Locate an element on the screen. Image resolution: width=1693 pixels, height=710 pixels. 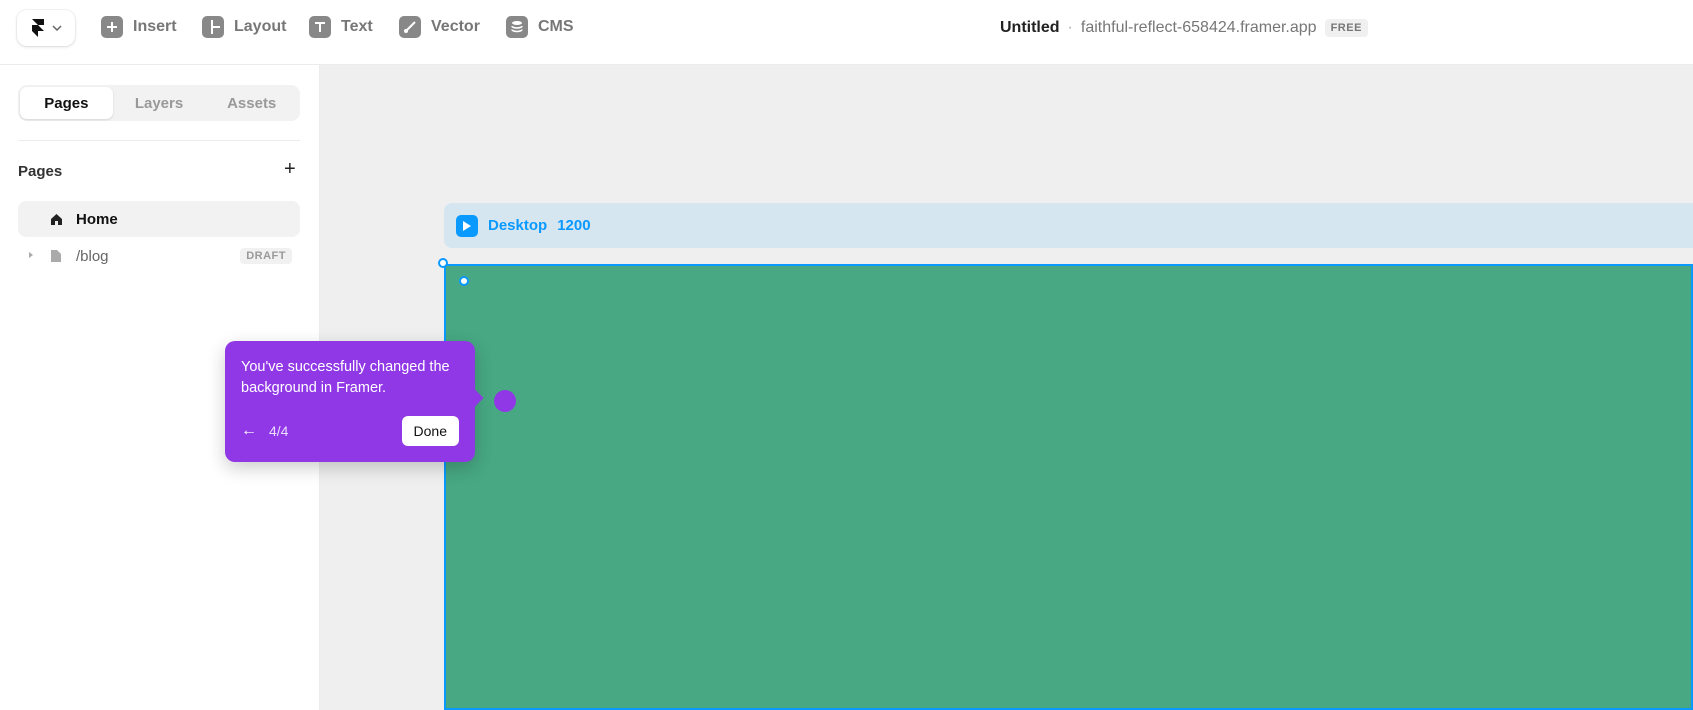
sidebar-divider is located at coordinates (159, 140).